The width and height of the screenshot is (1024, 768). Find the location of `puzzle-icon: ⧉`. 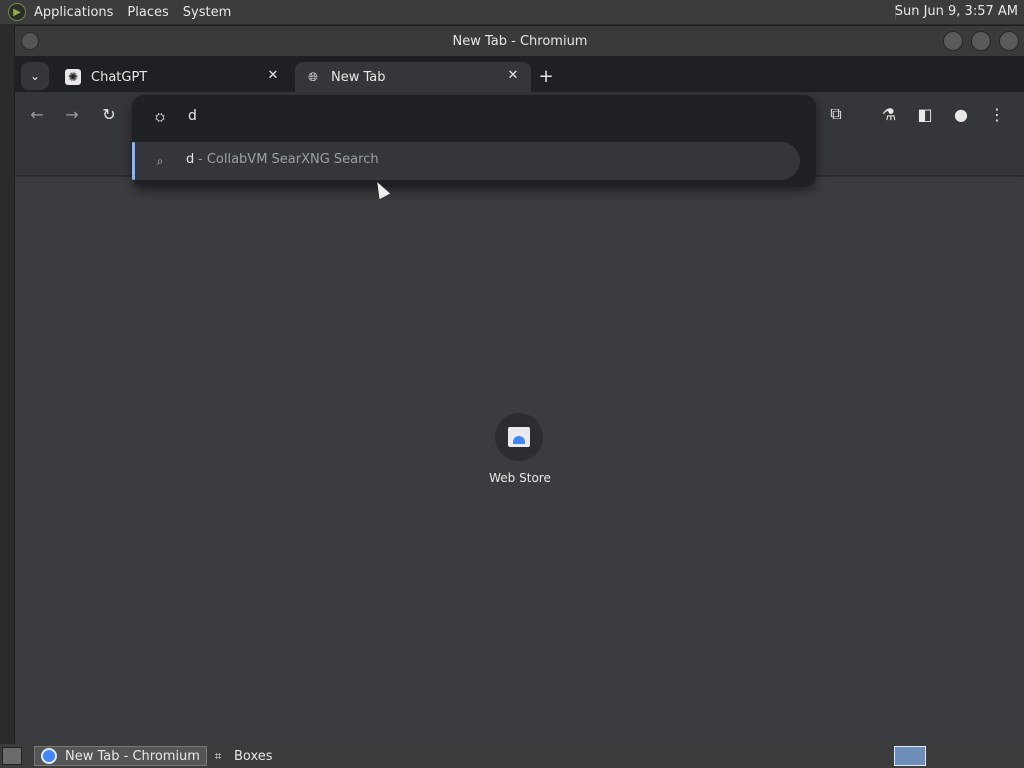

puzzle-icon: ⧉ is located at coordinates (836, 113).